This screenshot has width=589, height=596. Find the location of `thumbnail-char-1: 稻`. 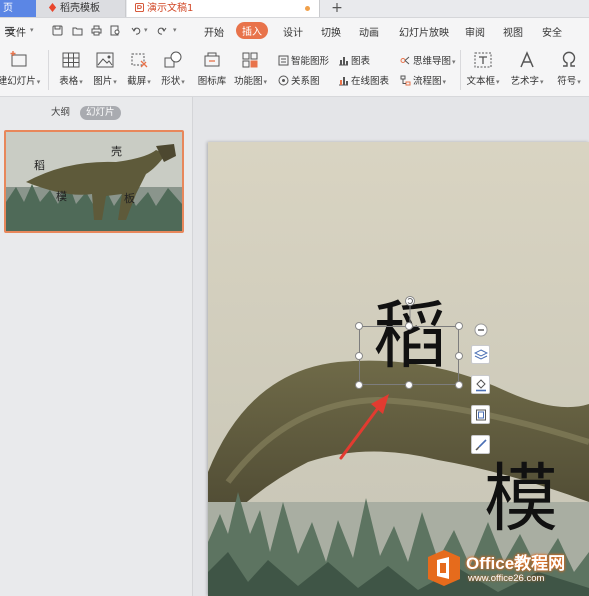

thumbnail-char-1: 稻 is located at coordinates (39, 165).